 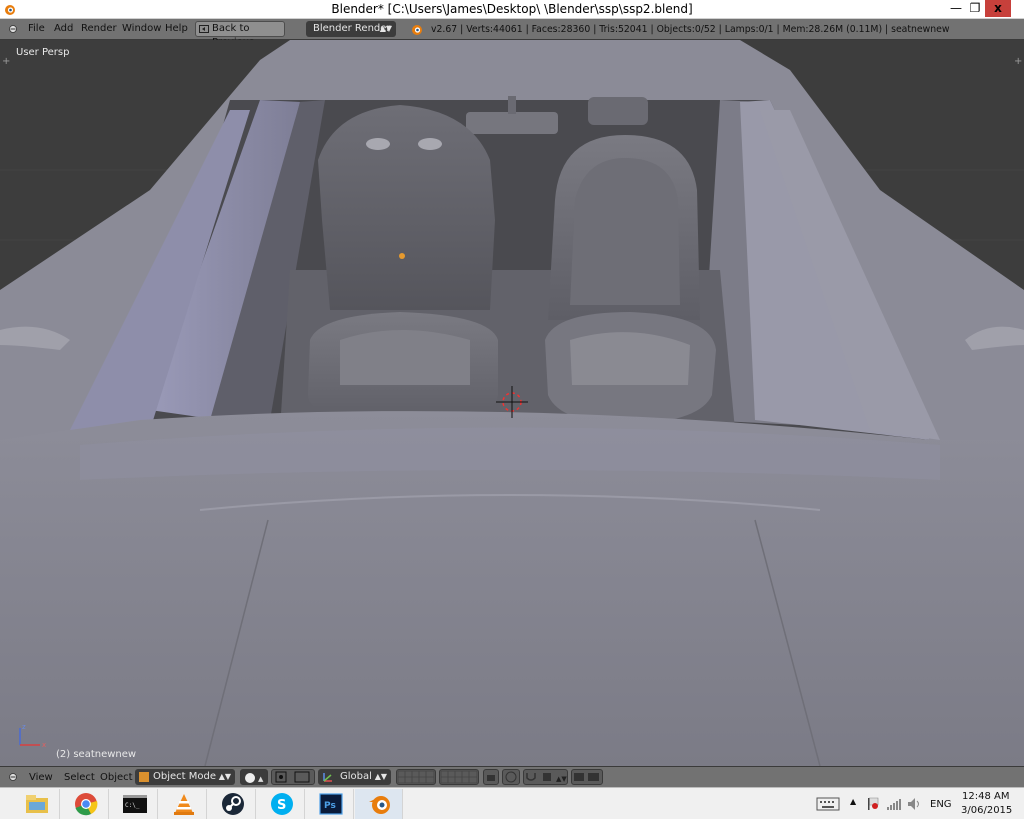 What do you see at coordinates (327, 777) in the screenshot?
I see `orientation-axes-icon` at bounding box center [327, 777].